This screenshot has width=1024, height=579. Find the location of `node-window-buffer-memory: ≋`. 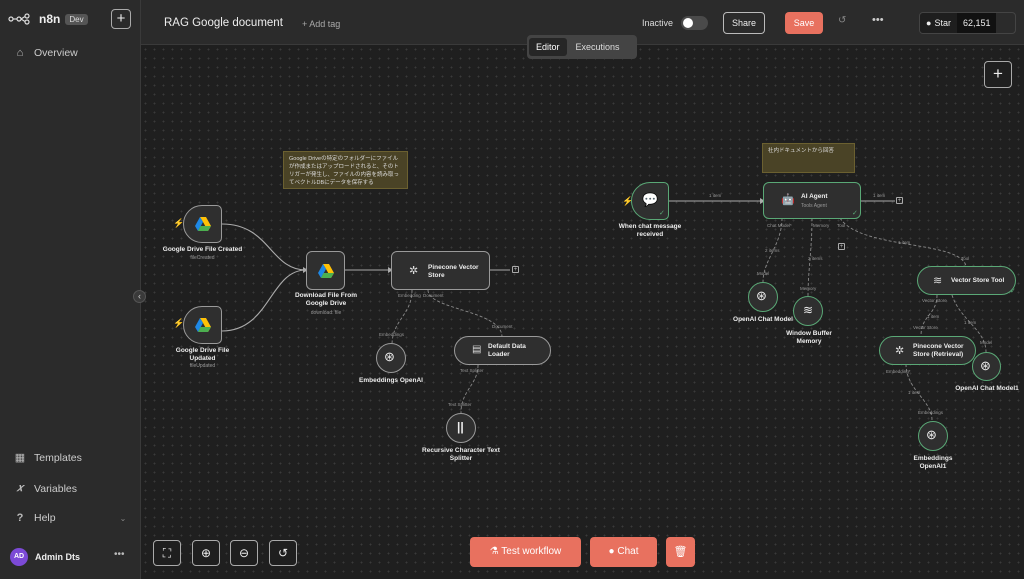

node-window-buffer-memory: ≋ is located at coordinates (808, 311).